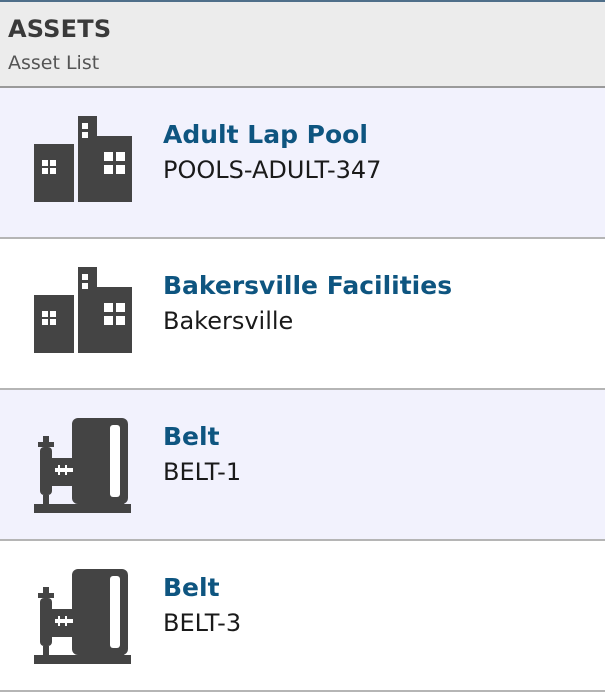 The width and height of the screenshot is (605, 692). What do you see at coordinates (265, 134) in the screenshot?
I see `asset-name: Adult Lap Pool` at bounding box center [265, 134].